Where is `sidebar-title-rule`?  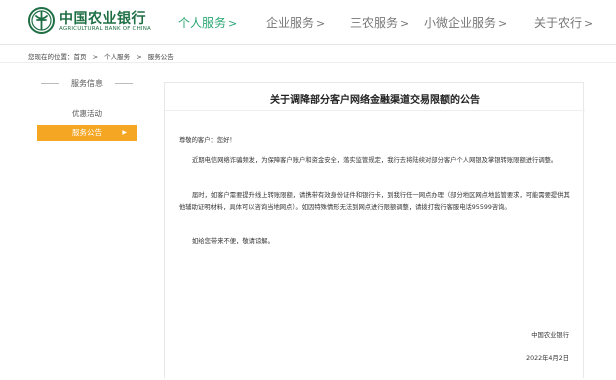
sidebar-title-rule is located at coordinates (124, 83).